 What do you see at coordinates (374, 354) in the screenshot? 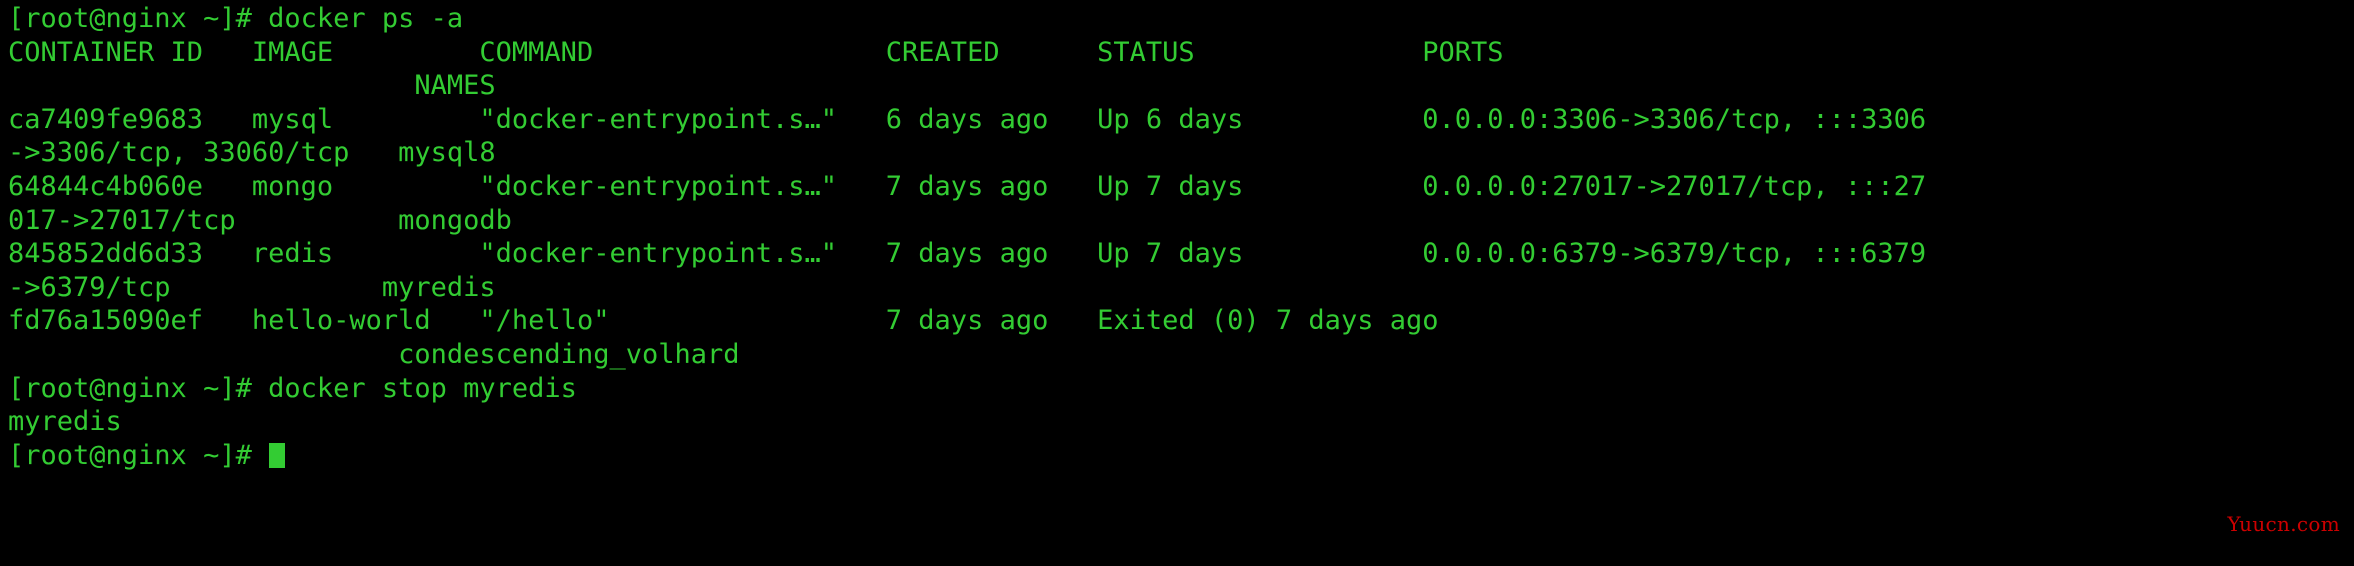
I see `terminal-line-row-hello-world-wrap: condescending_volhard` at bounding box center [374, 354].